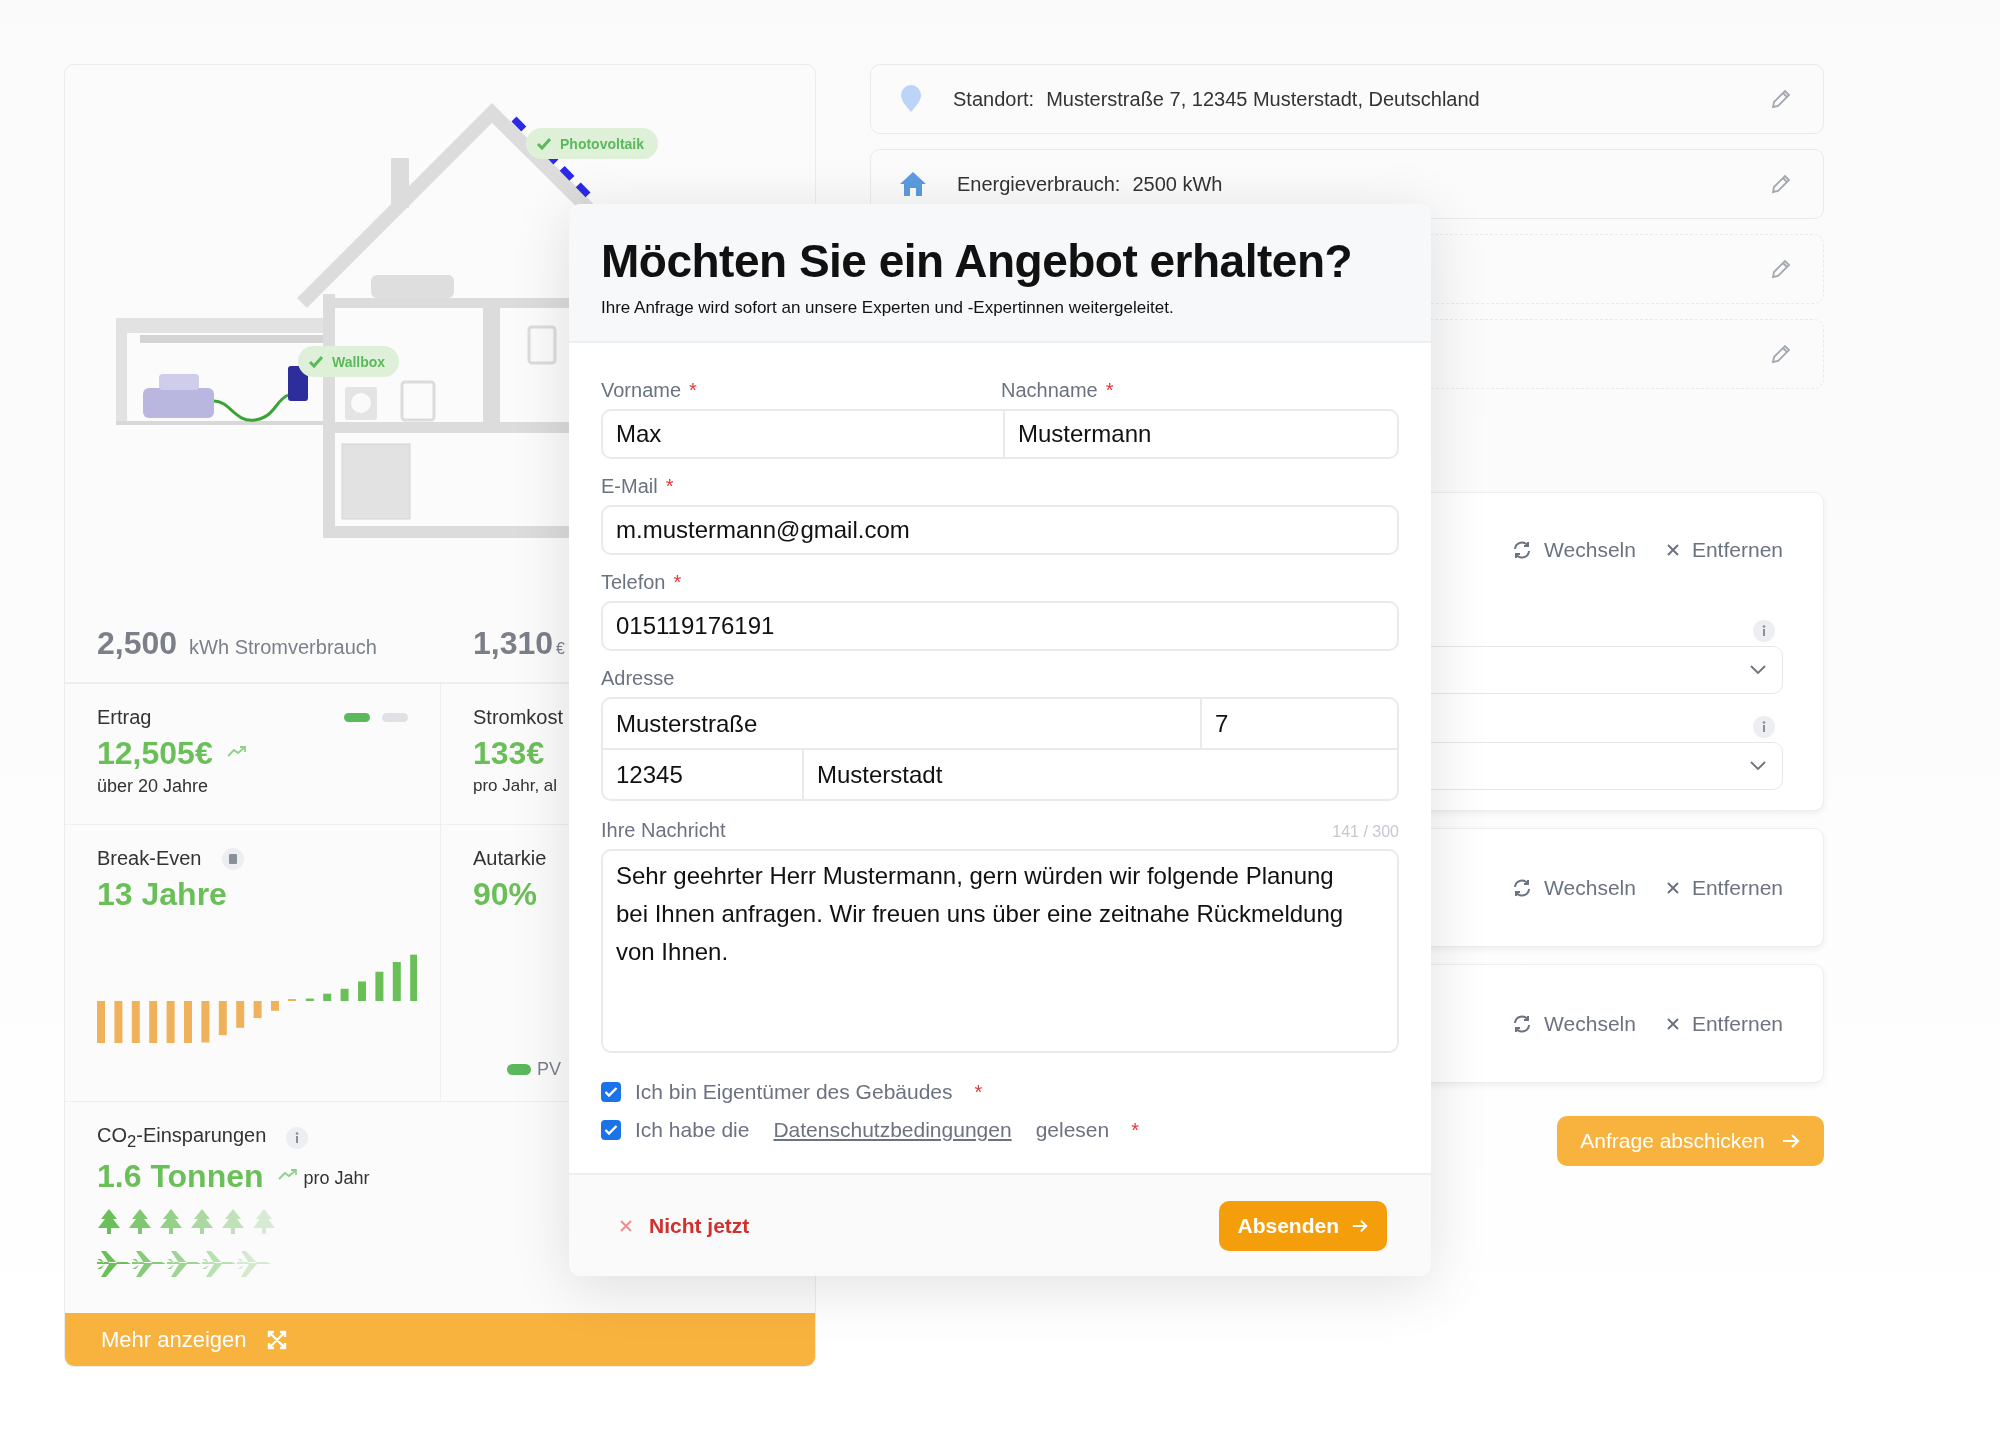  Describe the element at coordinates (283, 647) in the screenshot. I see `summary-unit: kWh Stromverbrauch` at that location.